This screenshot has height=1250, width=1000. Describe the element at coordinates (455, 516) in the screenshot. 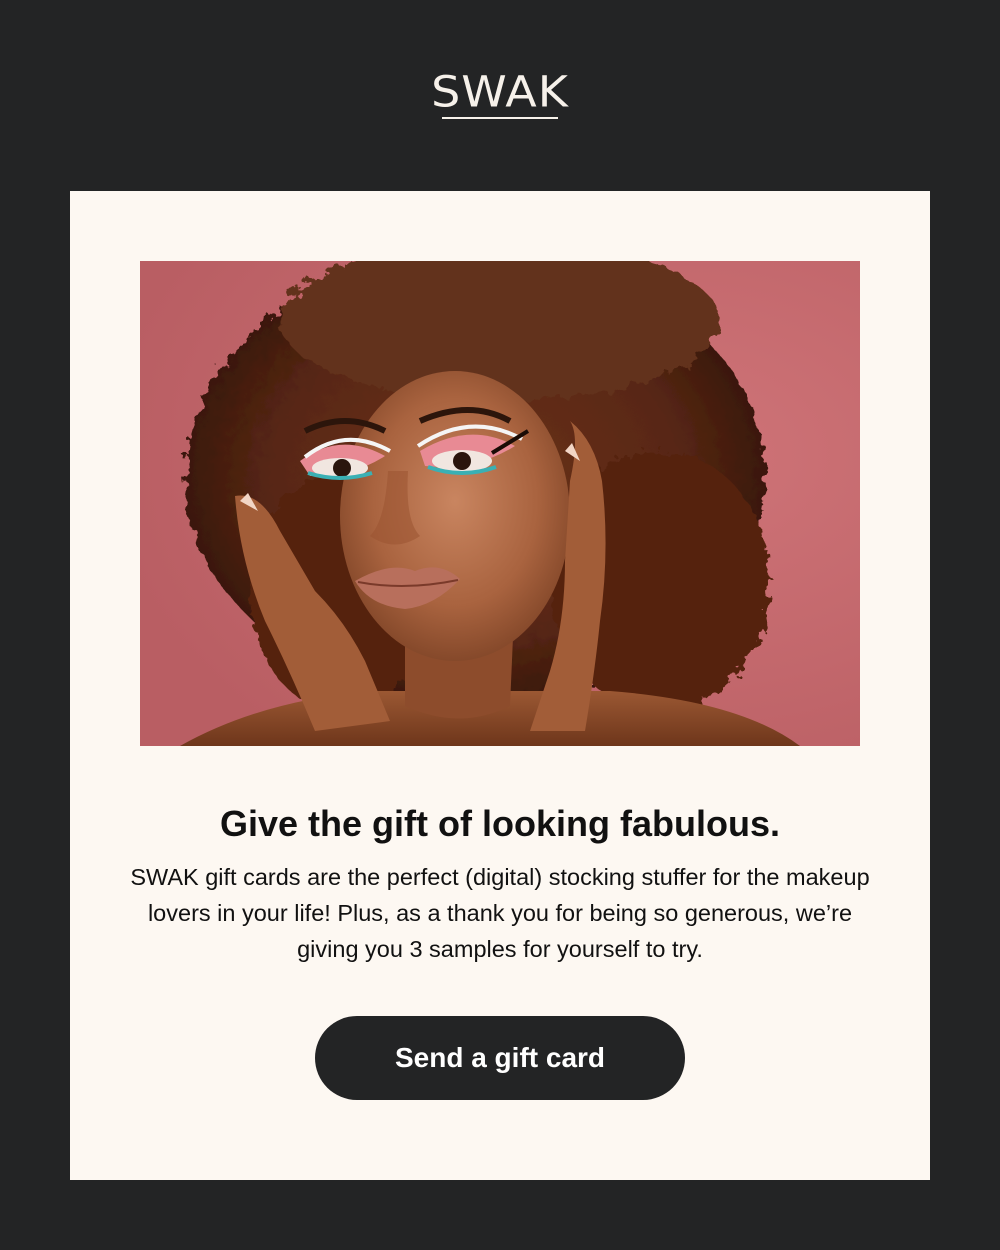

I see `face-shape` at that location.